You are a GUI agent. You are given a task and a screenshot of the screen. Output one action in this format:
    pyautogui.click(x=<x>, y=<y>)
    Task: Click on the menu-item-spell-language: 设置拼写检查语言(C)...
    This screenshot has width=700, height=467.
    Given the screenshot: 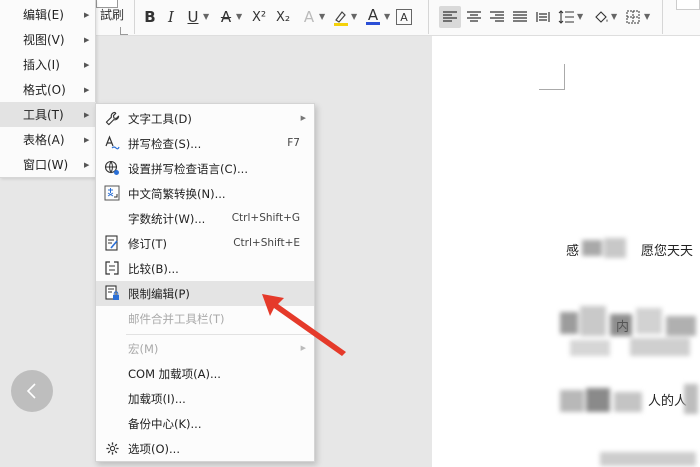 What is the action you would take?
    pyautogui.click(x=205, y=168)
    